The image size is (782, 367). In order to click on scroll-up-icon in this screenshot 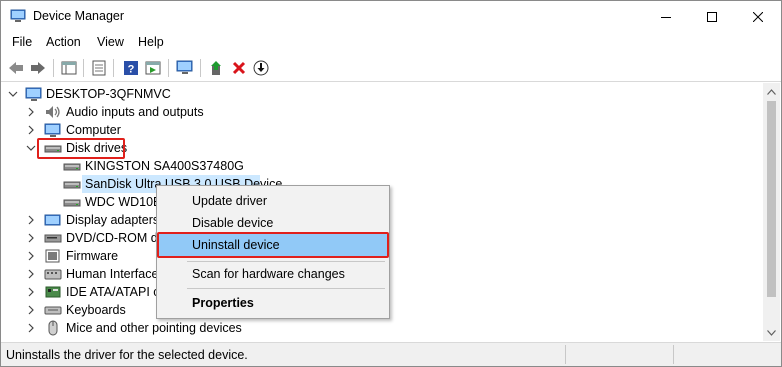, I will do `click(771, 91)`.